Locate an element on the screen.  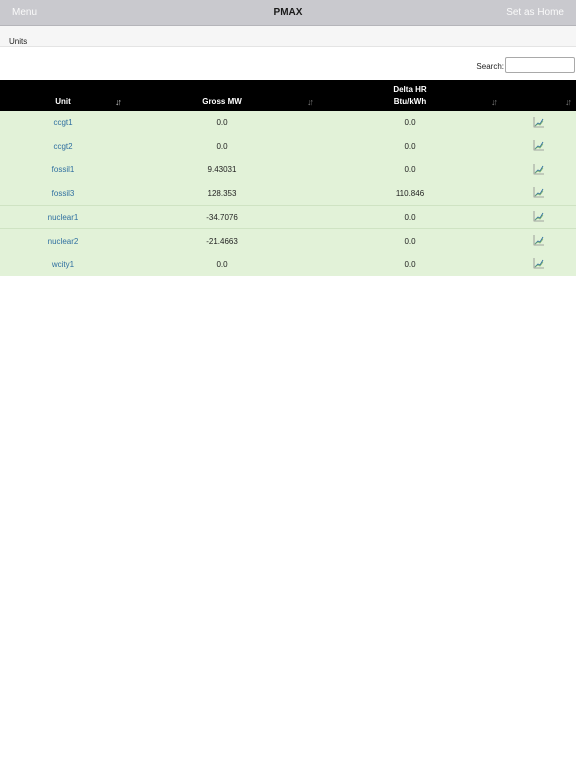
gross-mw-cell: -34.7076 is located at coordinates (222, 216).